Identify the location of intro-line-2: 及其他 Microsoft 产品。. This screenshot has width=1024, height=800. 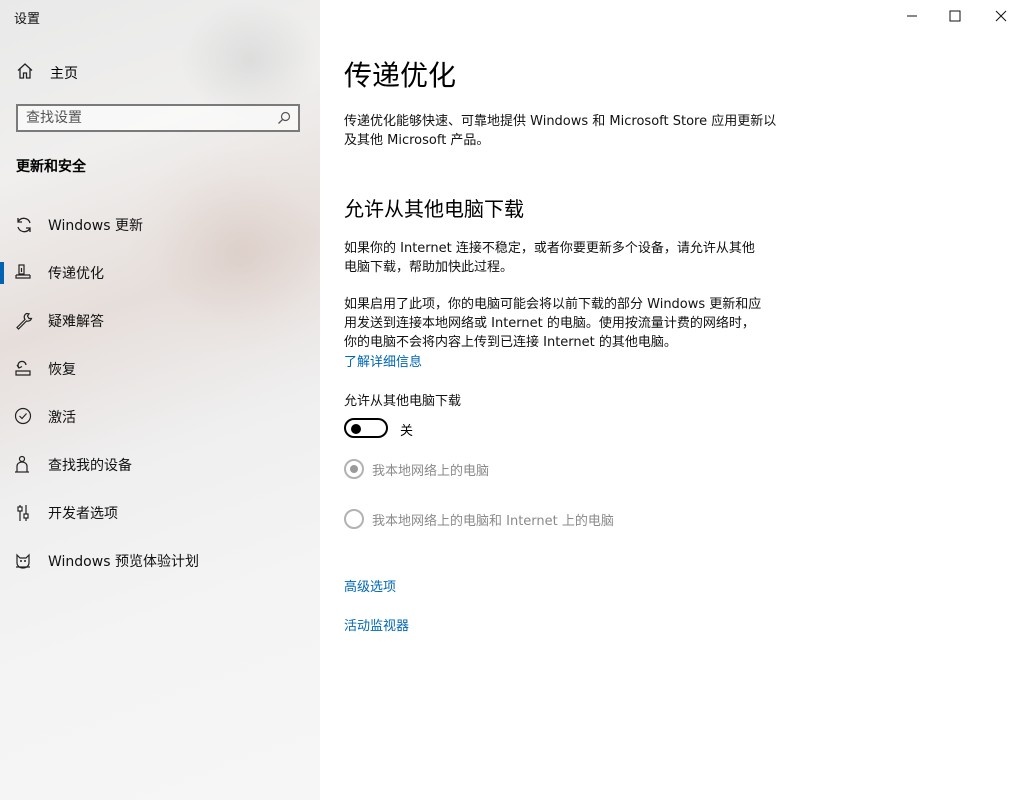
(417, 140).